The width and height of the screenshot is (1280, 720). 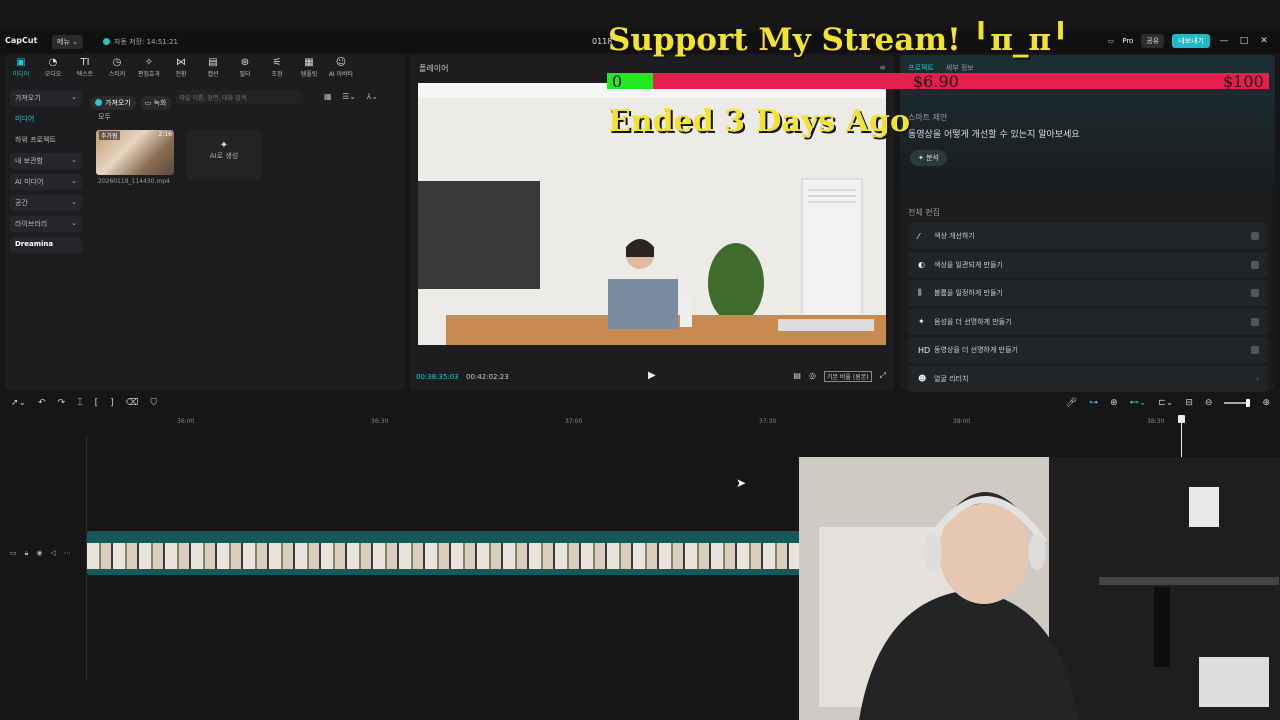 I want to click on tool-tab-label: 오디오, so click(x=53, y=74).